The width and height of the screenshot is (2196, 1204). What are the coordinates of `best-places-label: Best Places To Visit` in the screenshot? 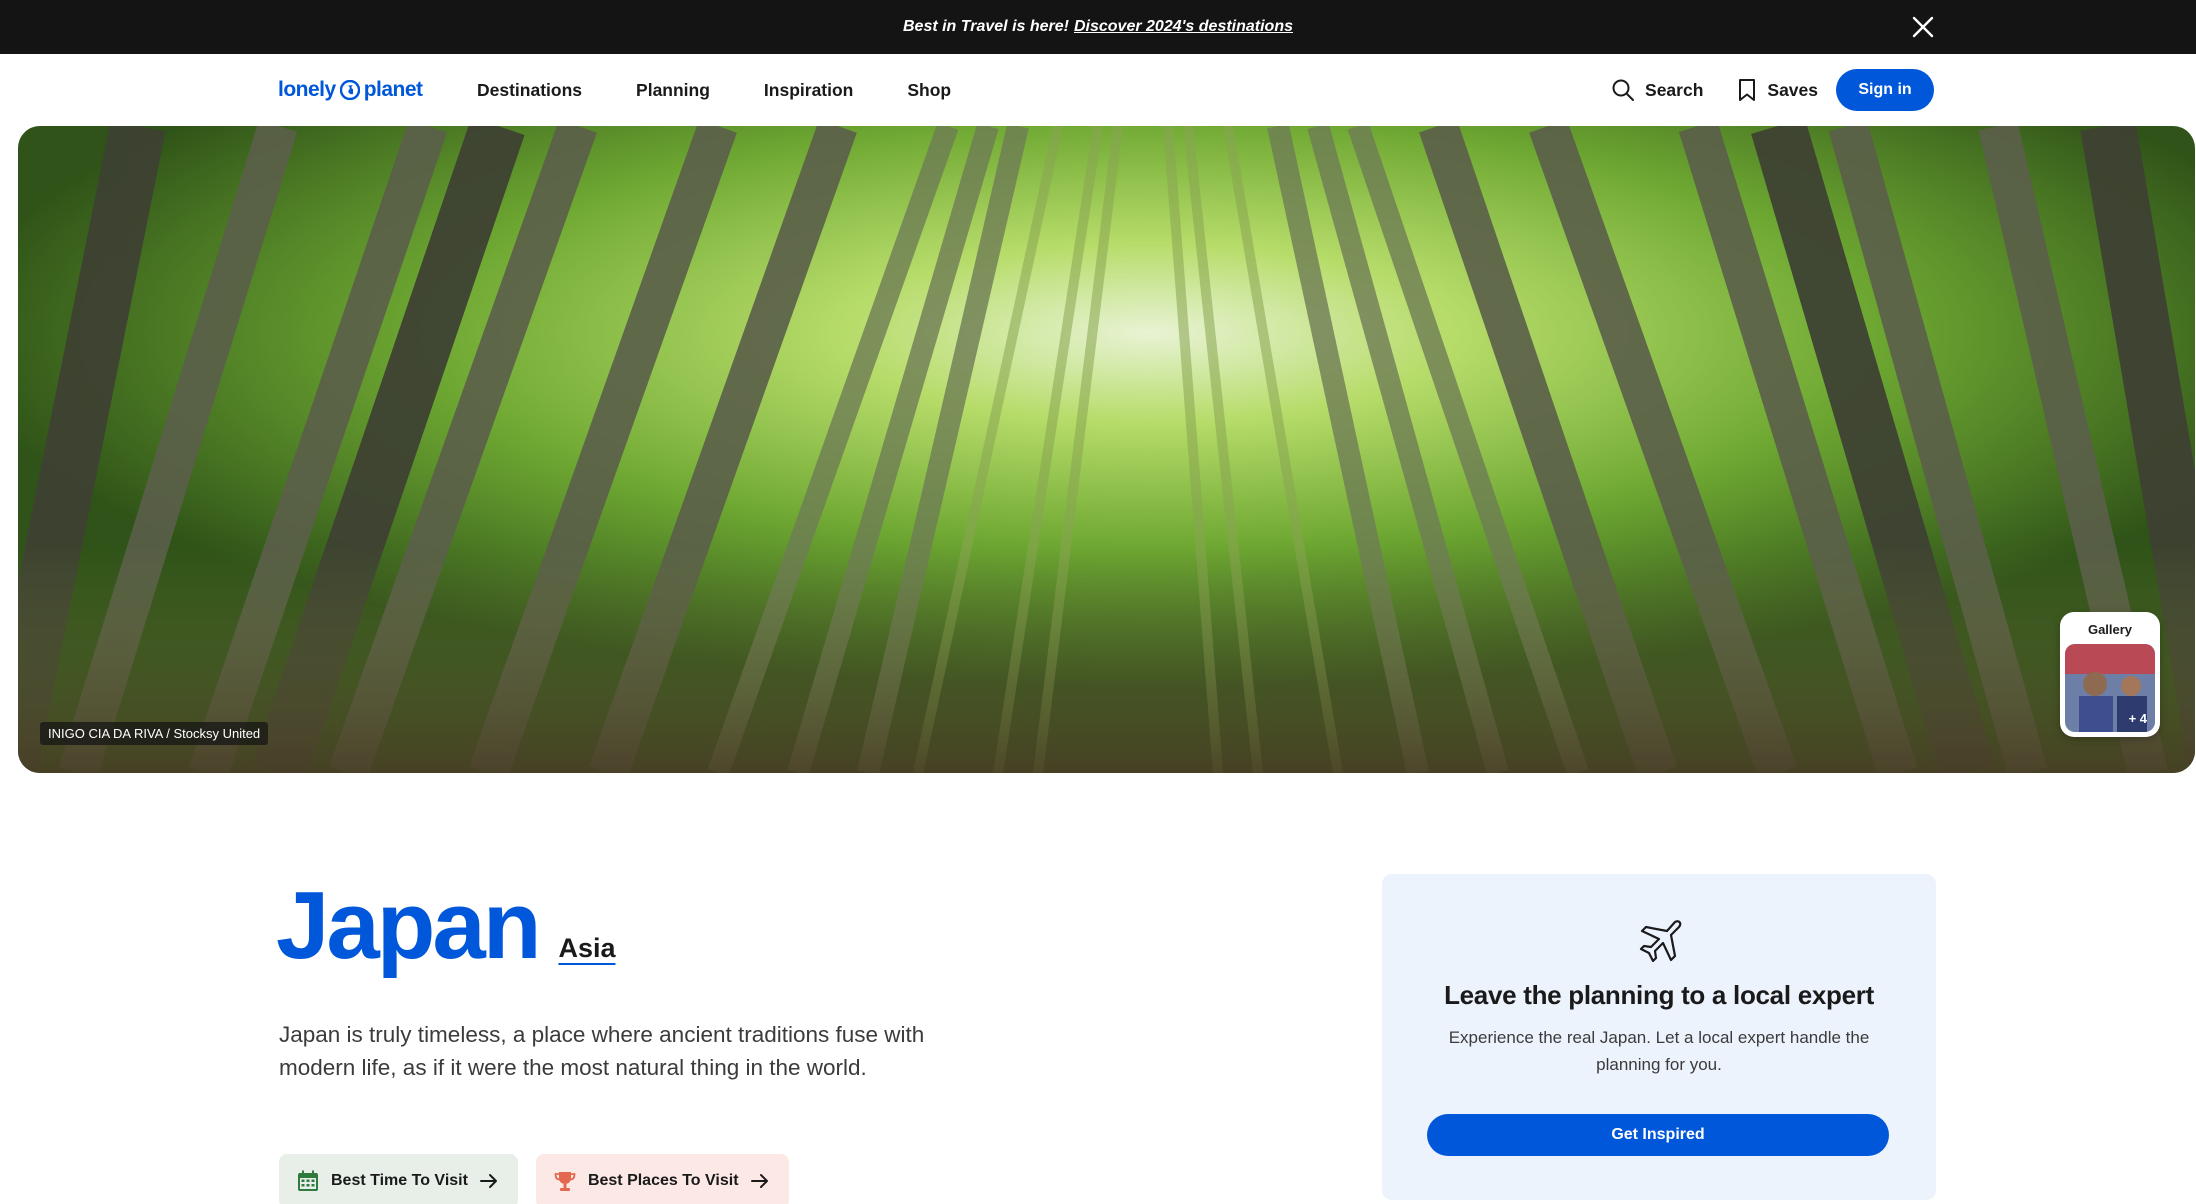 It's located at (663, 1180).